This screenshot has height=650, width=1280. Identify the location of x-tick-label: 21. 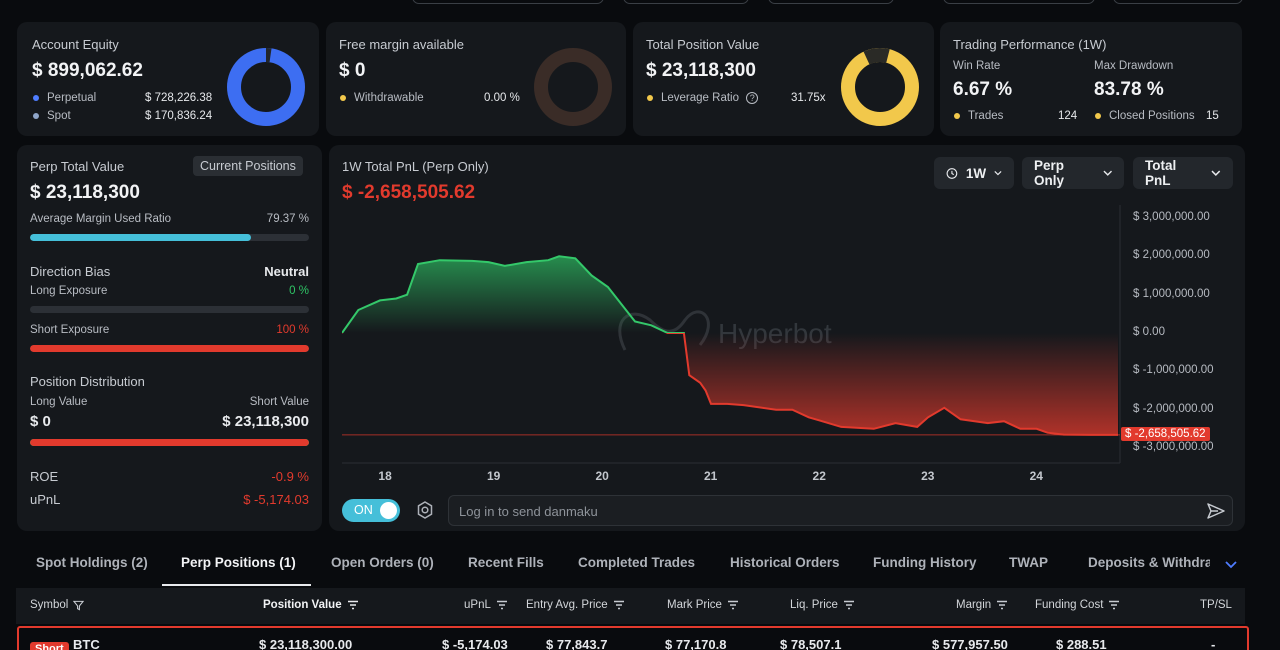
(711, 476).